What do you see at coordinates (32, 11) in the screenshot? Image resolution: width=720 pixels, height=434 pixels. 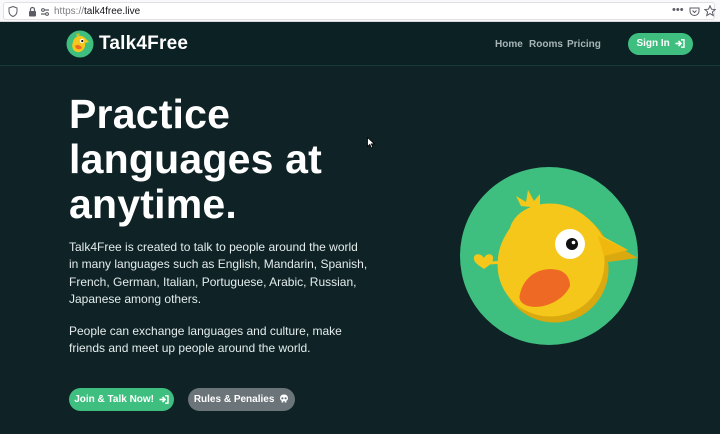 I see `lock-icon` at bounding box center [32, 11].